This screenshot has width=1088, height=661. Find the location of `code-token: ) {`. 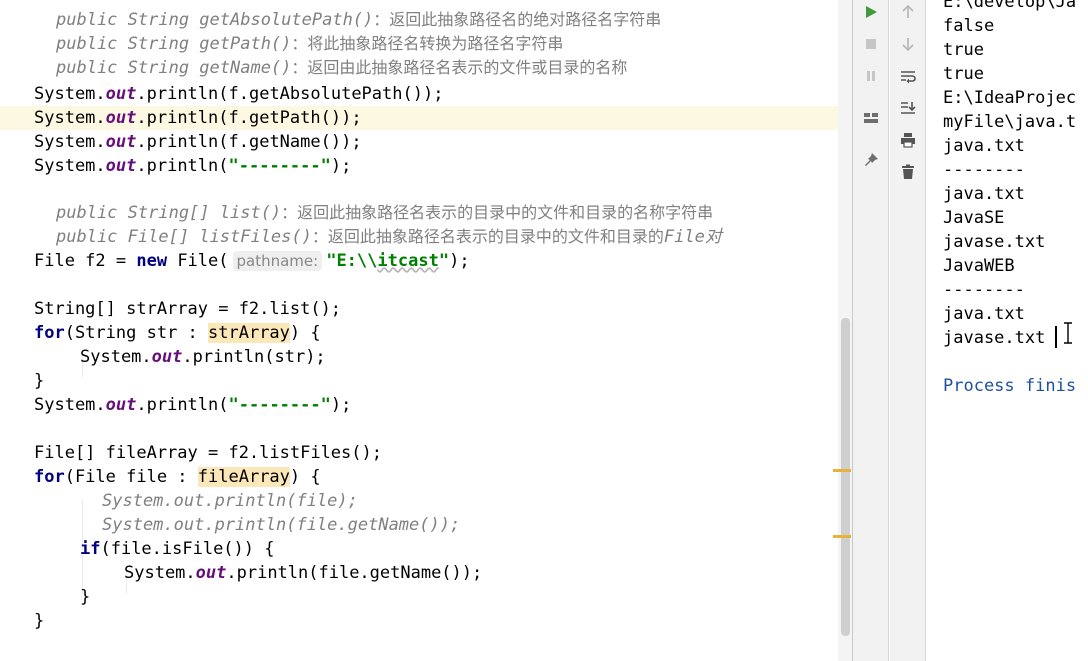

code-token: ) { is located at coordinates (305, 333).